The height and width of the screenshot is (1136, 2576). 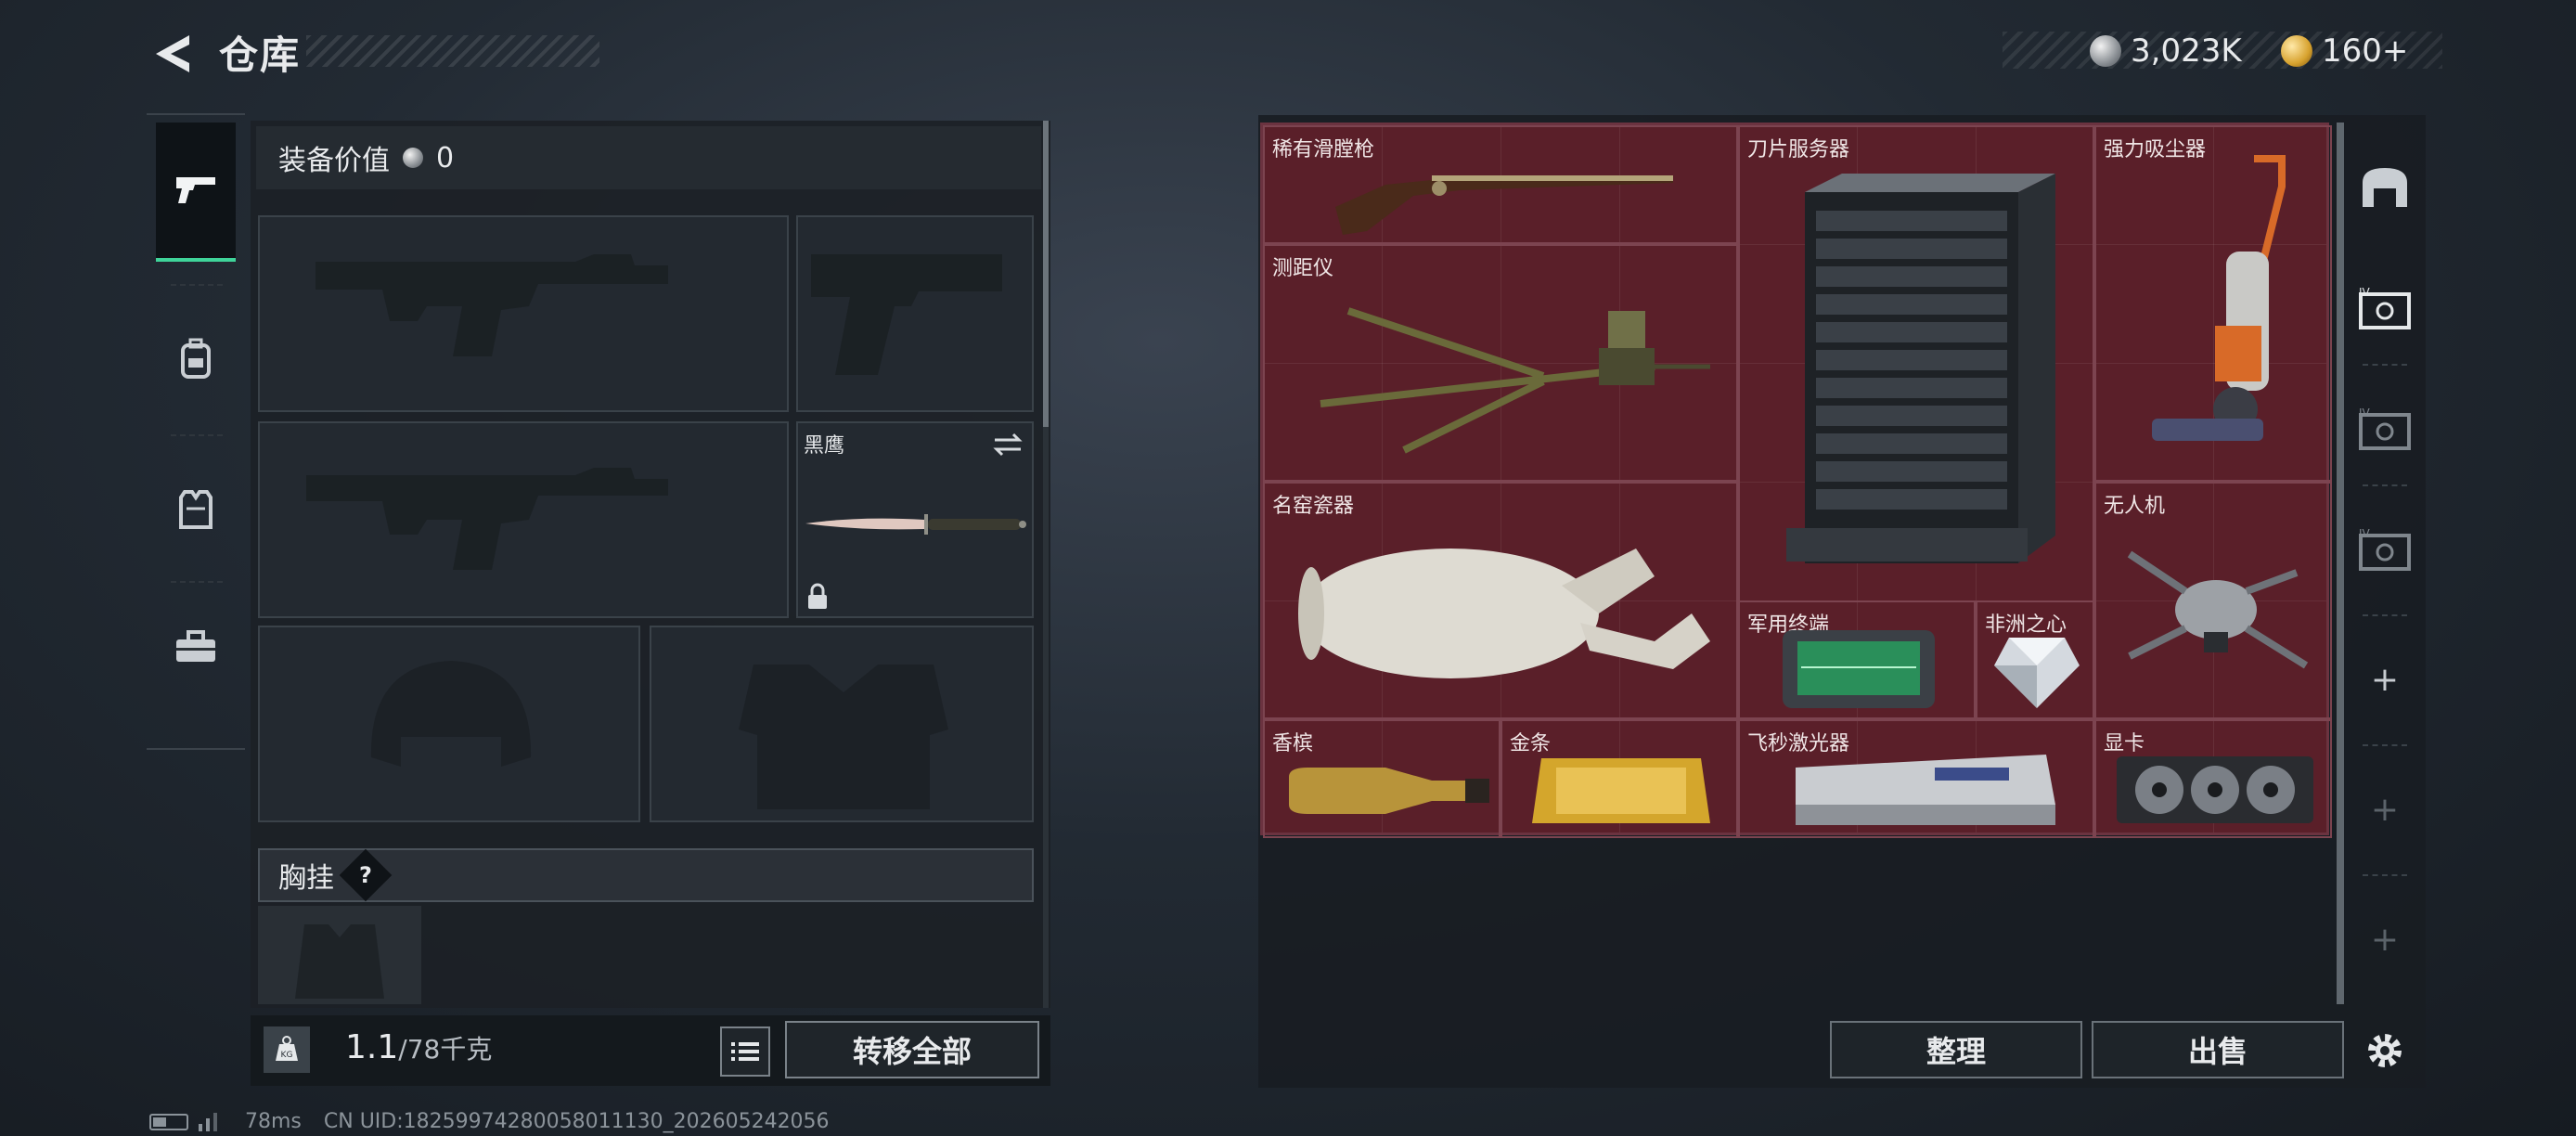 I want to click on stash-item-champagne: 香槟, so click(x=1382, y=778).